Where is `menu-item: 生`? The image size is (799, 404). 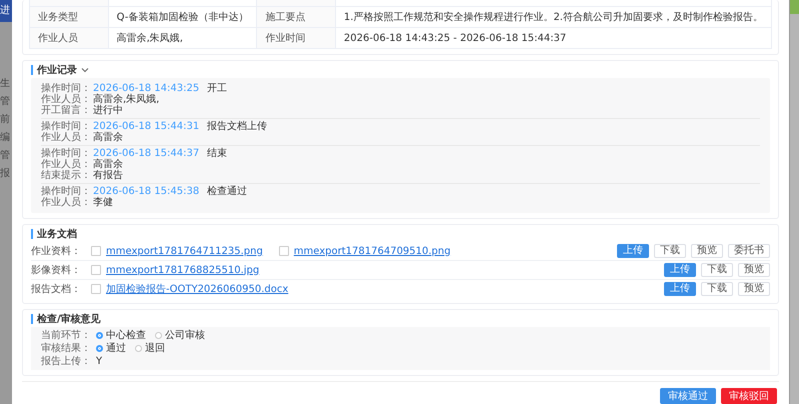
menu-item: 生 is located at coordinates (6, 84).